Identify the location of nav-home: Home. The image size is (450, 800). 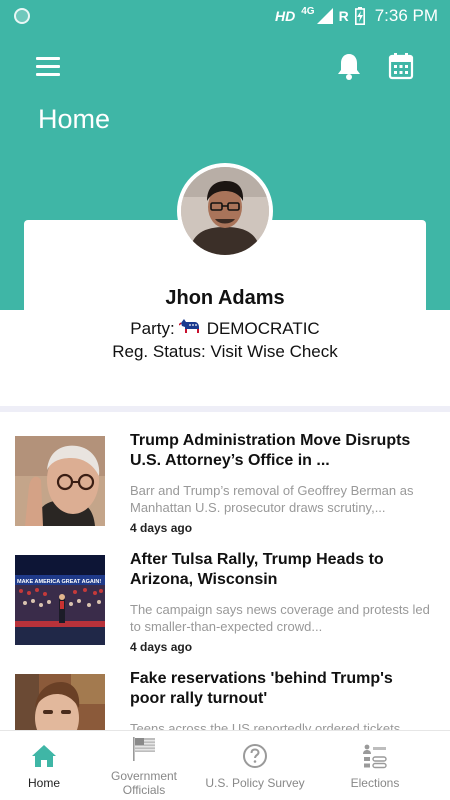
(44, 765).